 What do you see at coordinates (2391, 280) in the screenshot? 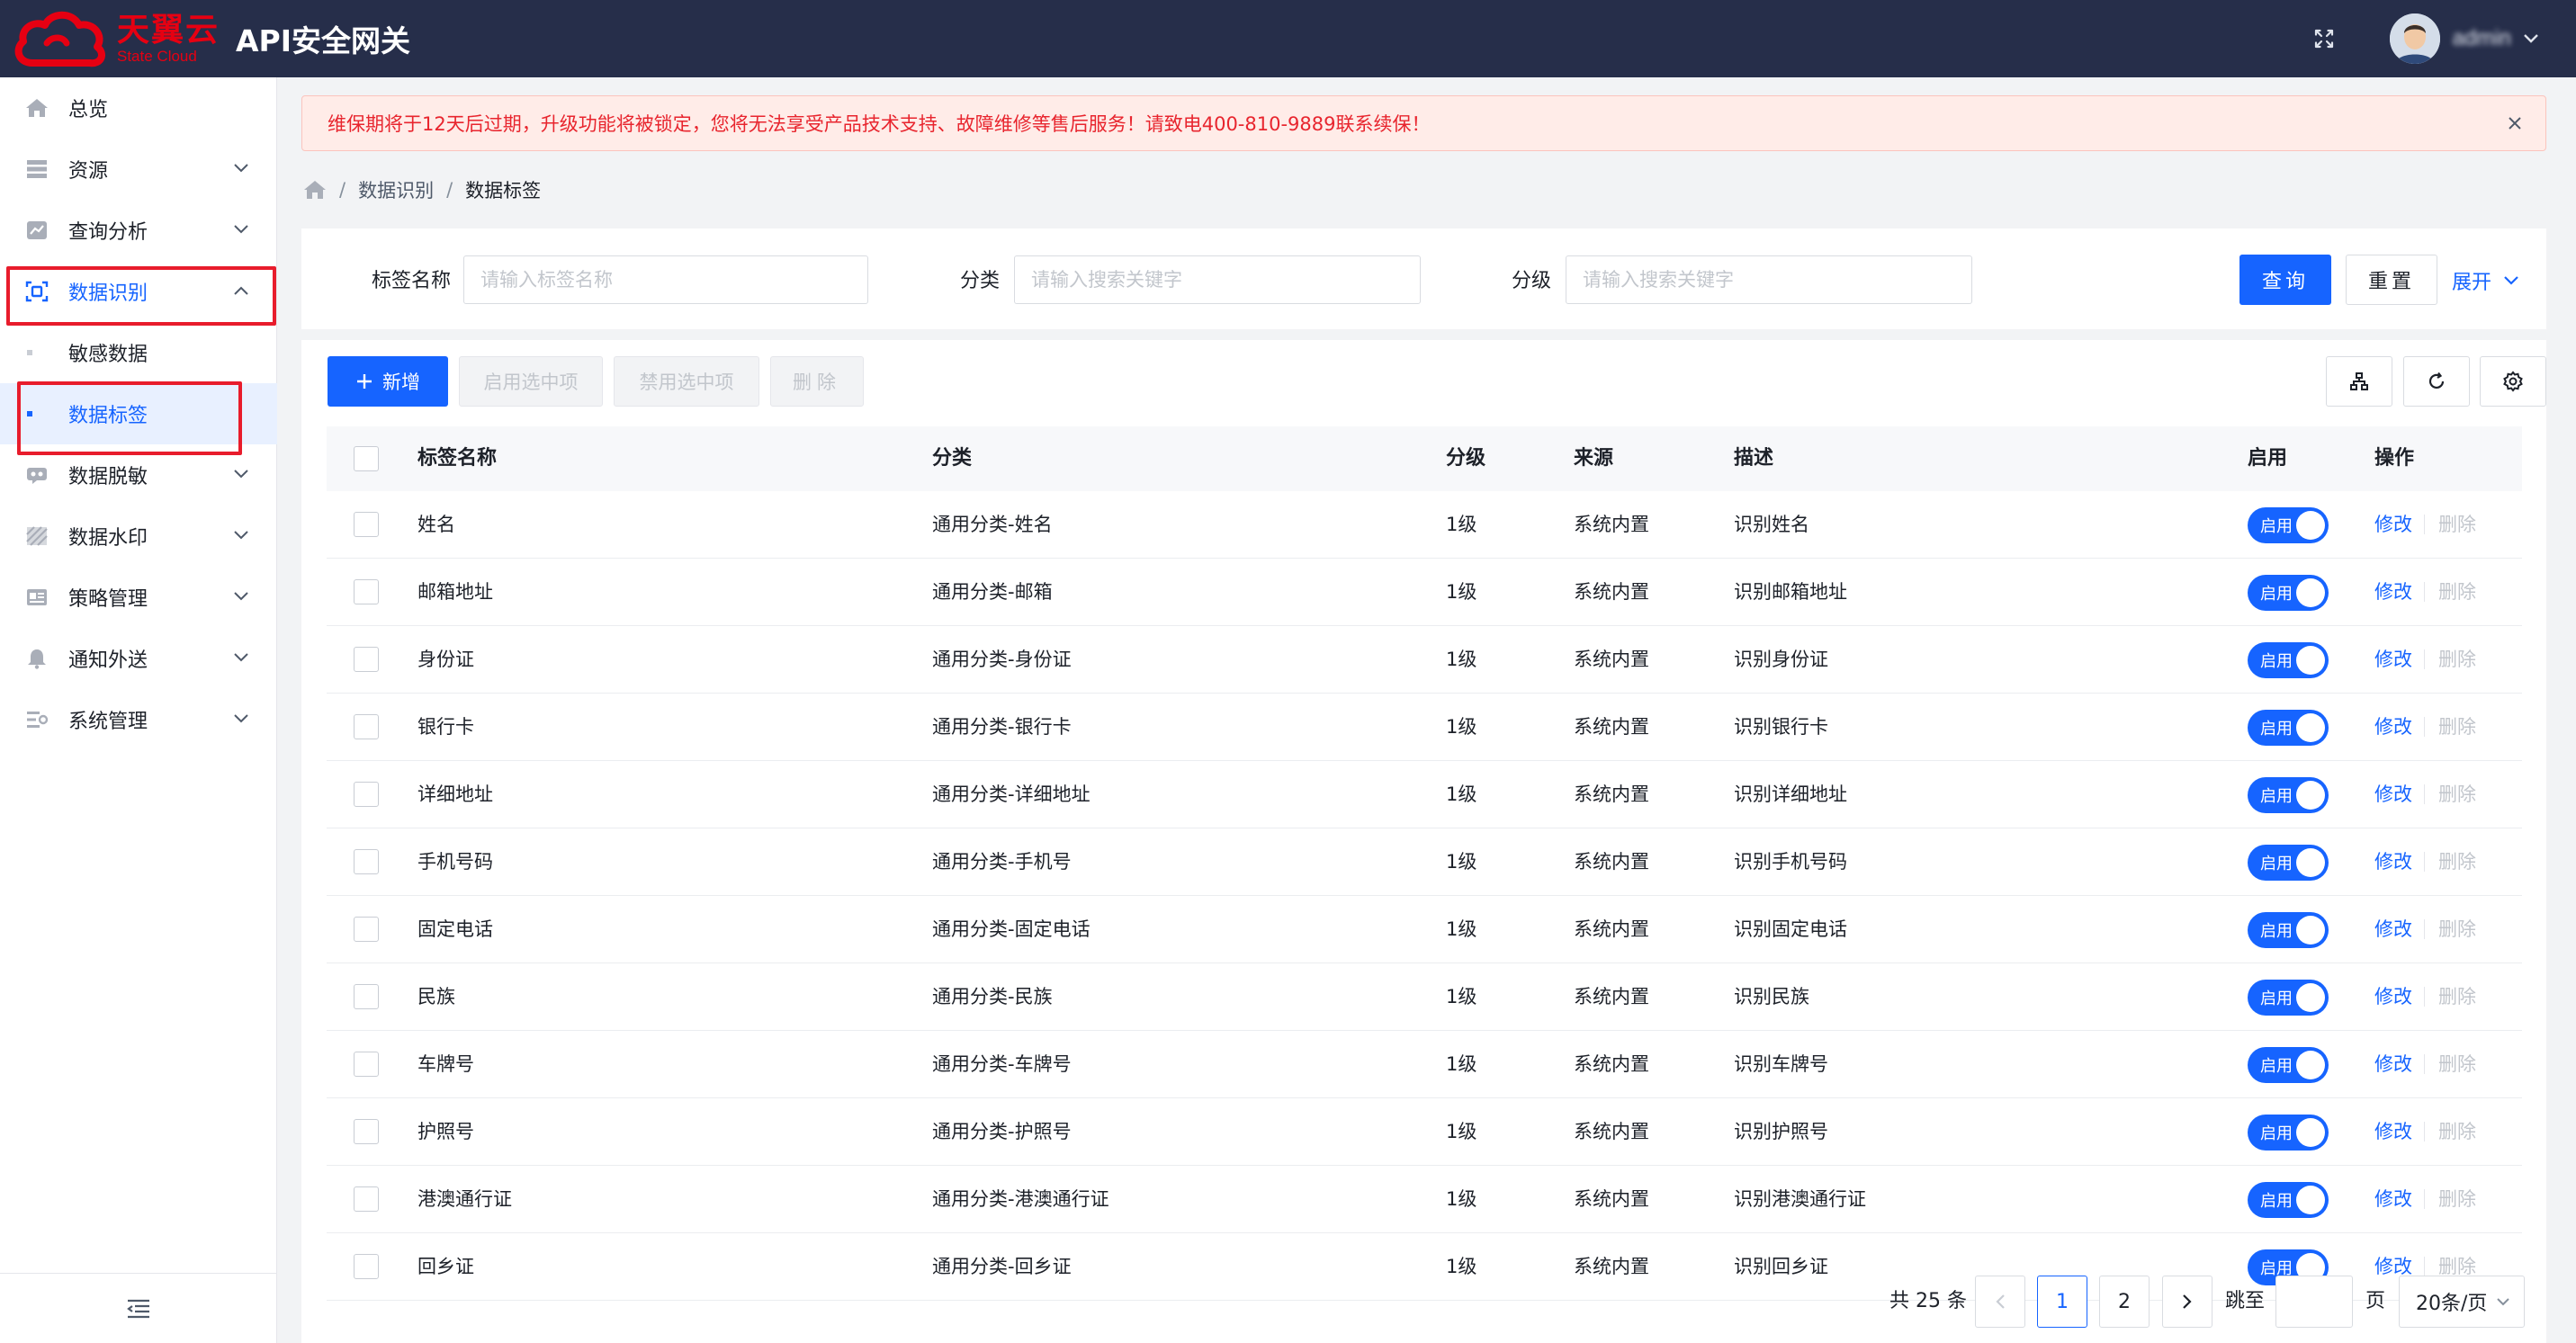
I see `reset-button: 重置` at bounding box center [2391, 280].